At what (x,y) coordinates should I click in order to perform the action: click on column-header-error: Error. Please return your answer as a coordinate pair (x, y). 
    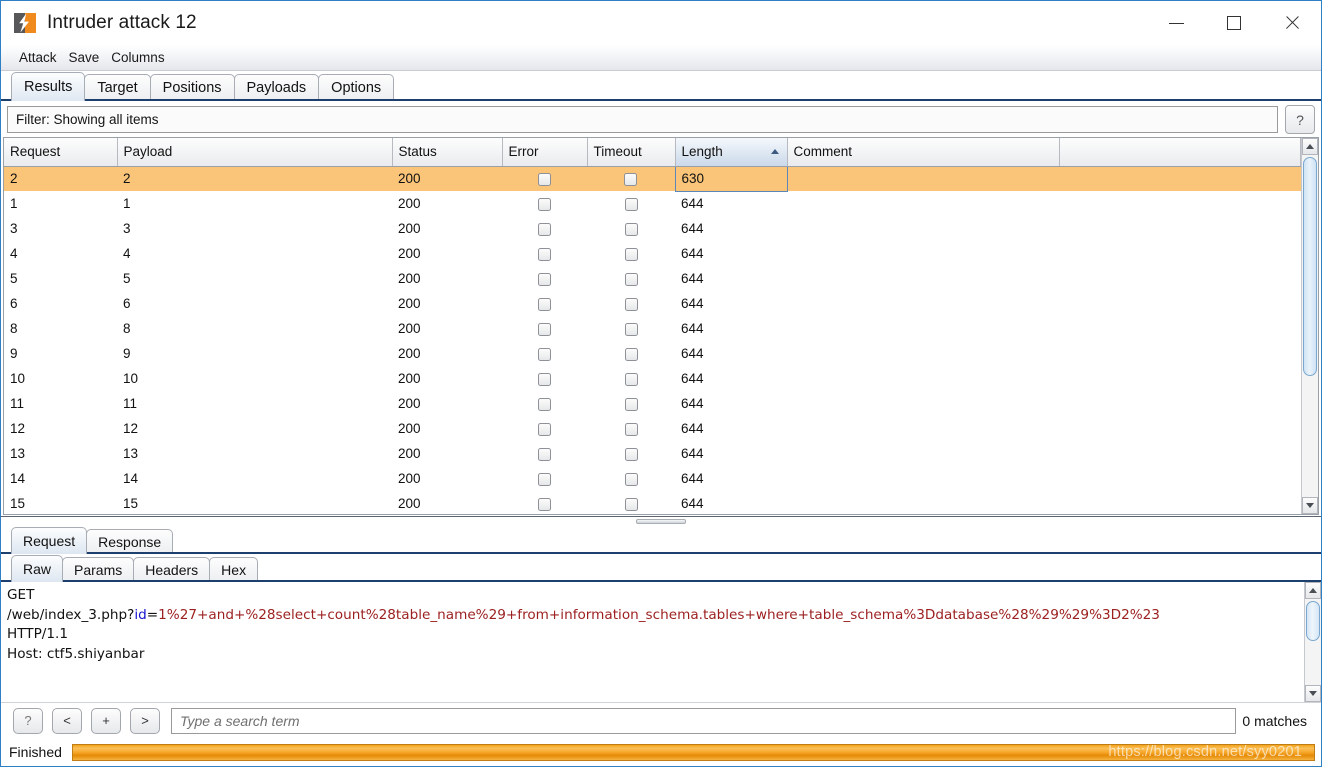
    Looking at the image, I should click on (545, 152).